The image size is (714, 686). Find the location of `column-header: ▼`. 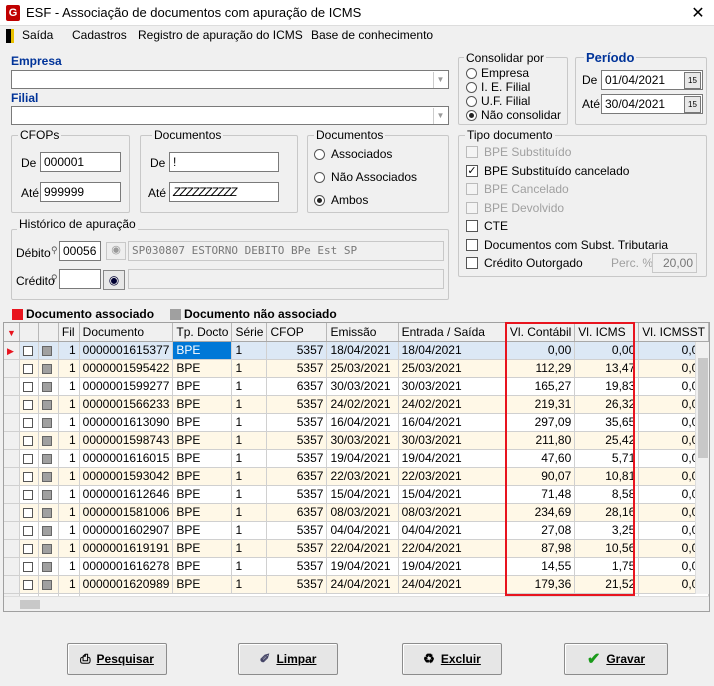

column-header: ▼ is located at coordinates (12, 332).